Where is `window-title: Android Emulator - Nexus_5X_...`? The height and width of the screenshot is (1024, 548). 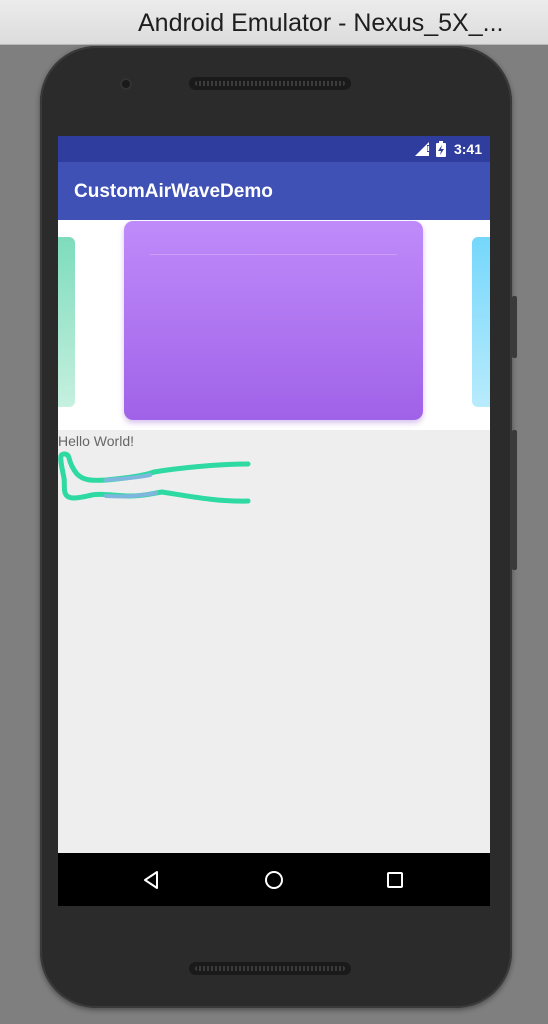 window-title: Android Emulator - Nexus_5X_... is located at coordinates (321, 23).